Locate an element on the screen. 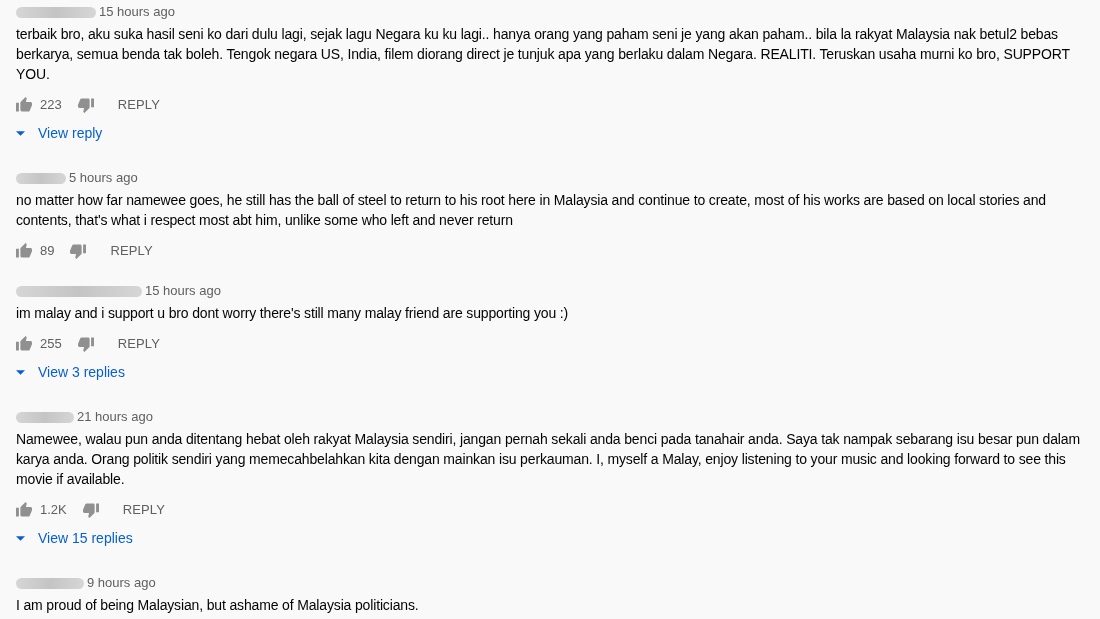 The width and height of the screenshot is (1100, 619). like-count: 223 is located at coordinates (51, 105).